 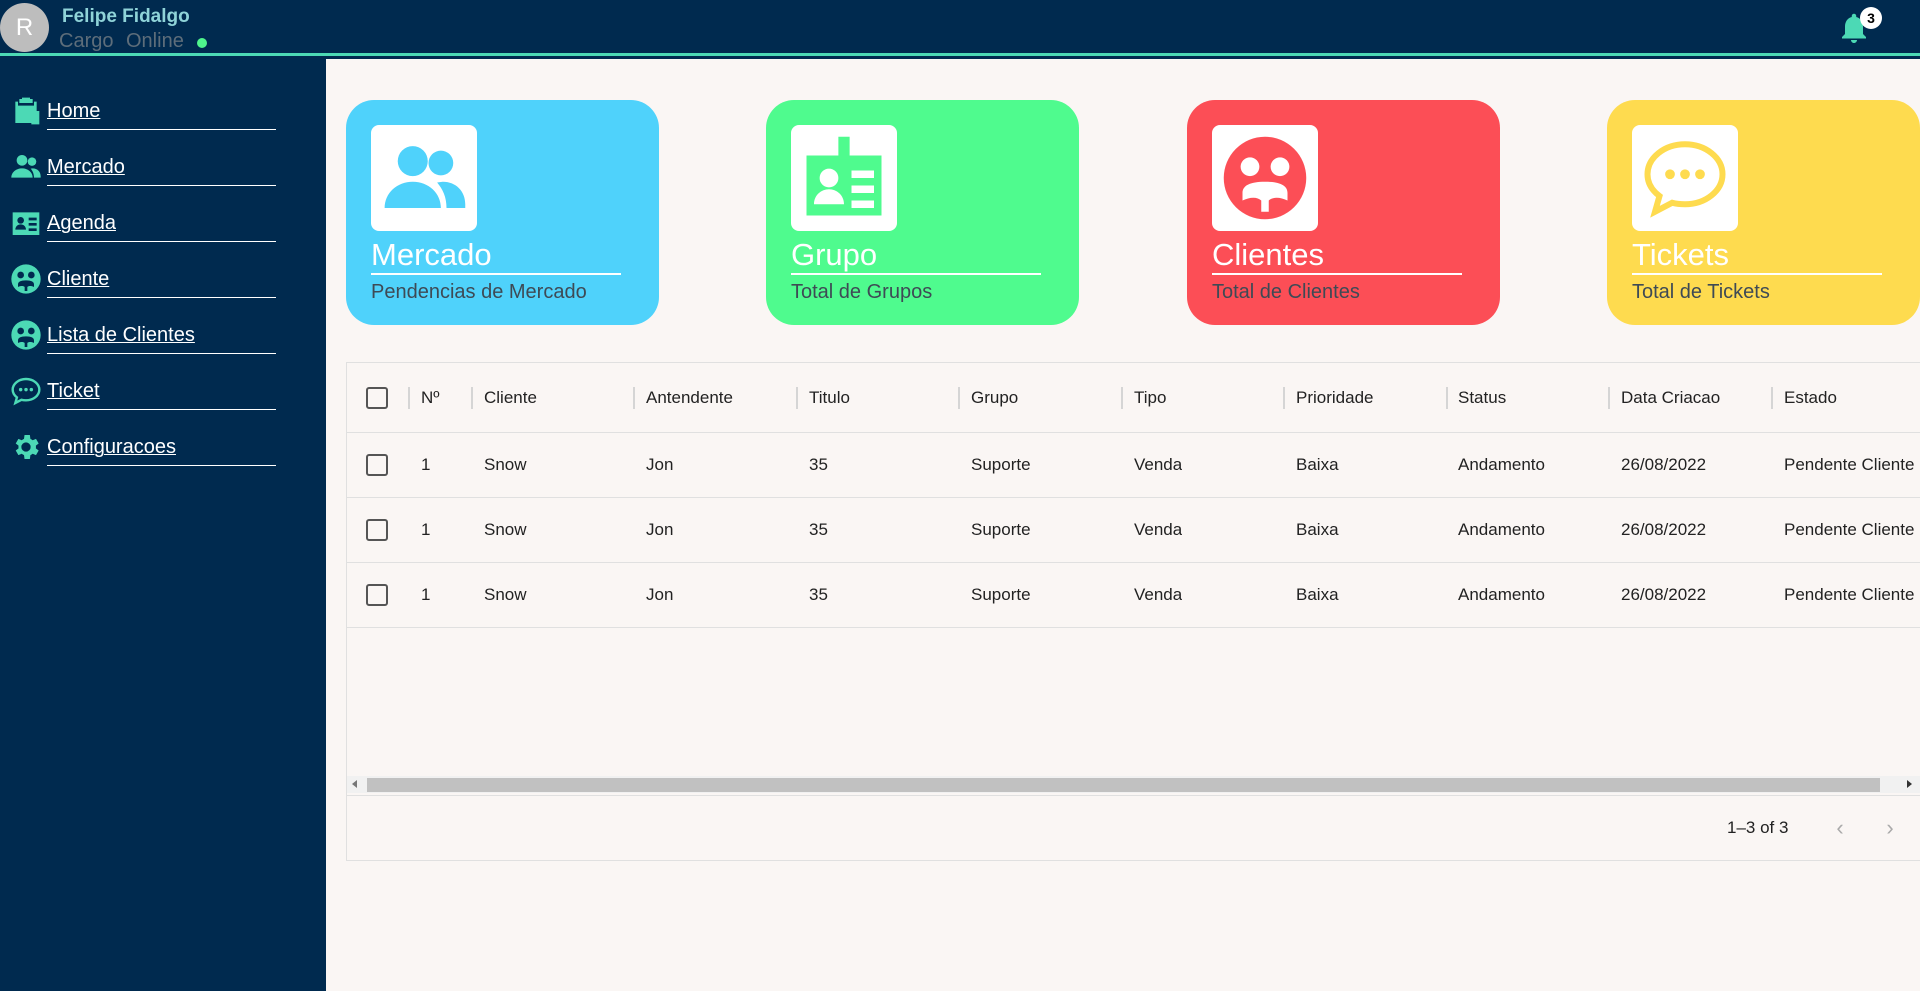 I want to click on select-all-checkbox, so click(x=377, y=397).